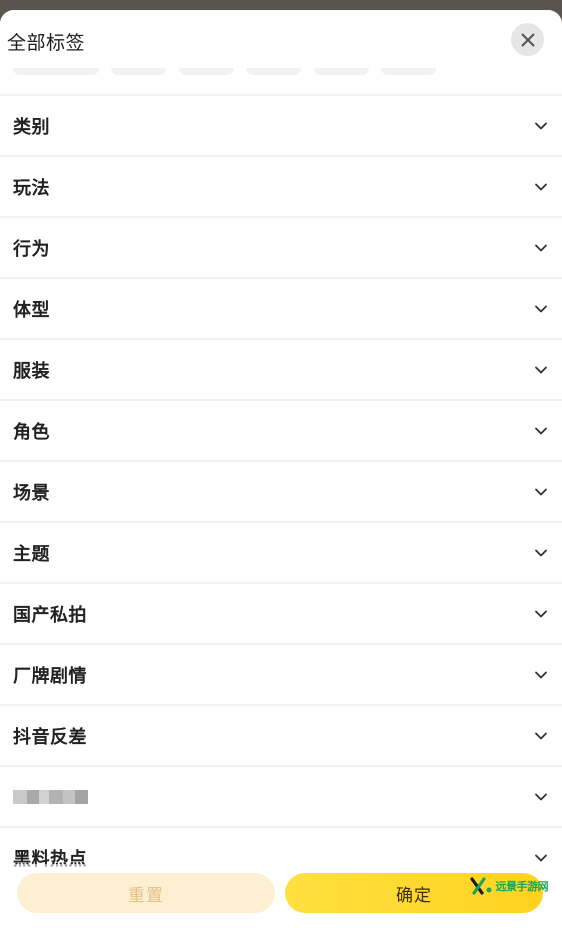 The image size is (562, 928). I want to click on logo-mark-icon, so click(480, 886).